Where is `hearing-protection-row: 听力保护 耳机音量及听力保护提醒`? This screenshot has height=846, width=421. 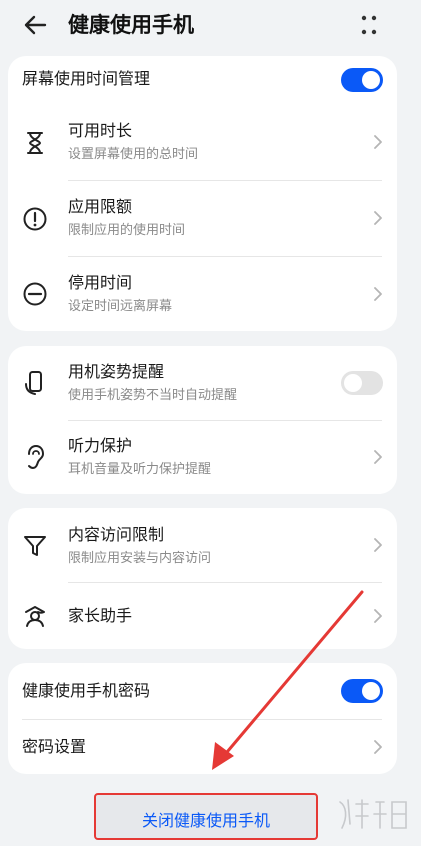 hearing-protection-row: 听力保护 耳机音量及听力保护提醒 is located at coordinates (202, 457).